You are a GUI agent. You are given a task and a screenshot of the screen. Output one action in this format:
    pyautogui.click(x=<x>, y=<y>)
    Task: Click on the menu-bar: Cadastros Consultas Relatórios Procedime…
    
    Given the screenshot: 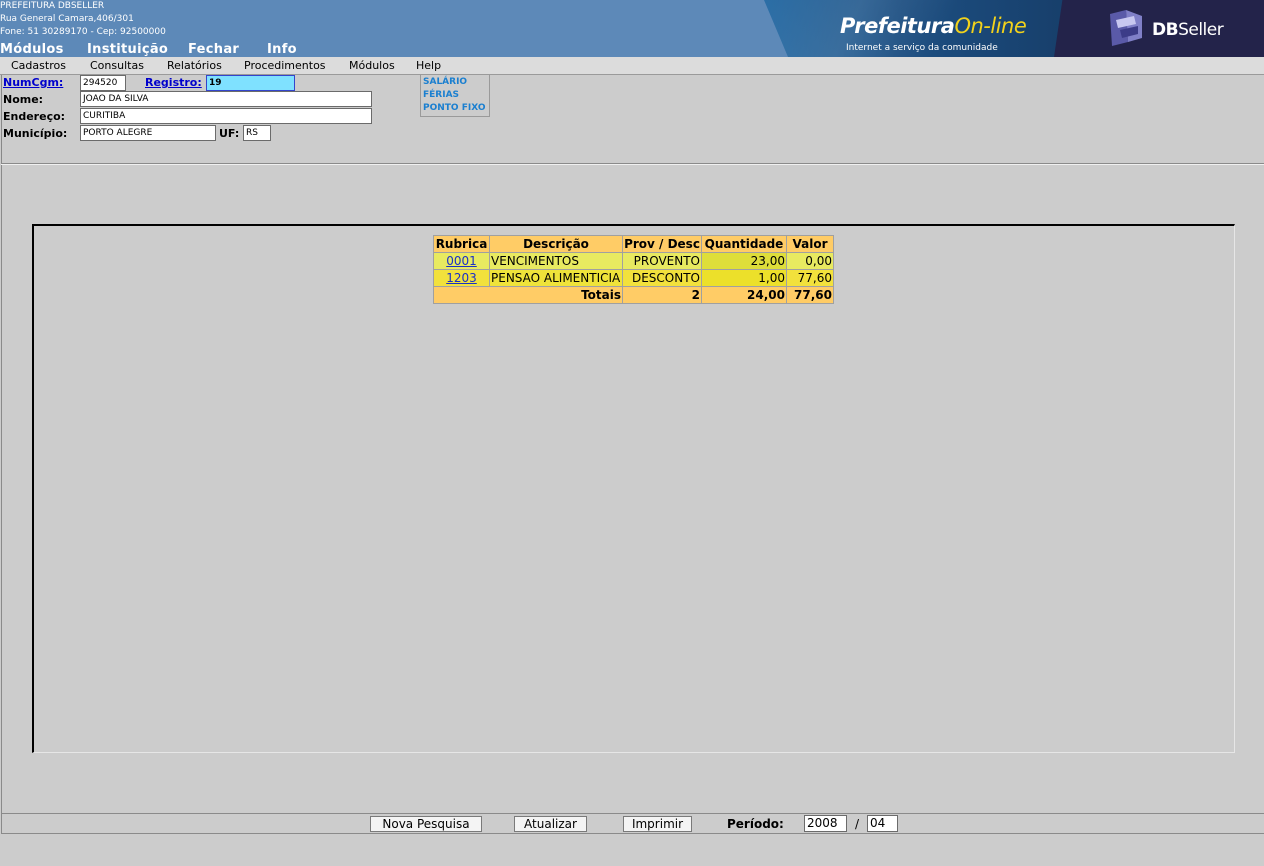 What is the action you would take?
    pyautogui.click(x=632, y=66)
    